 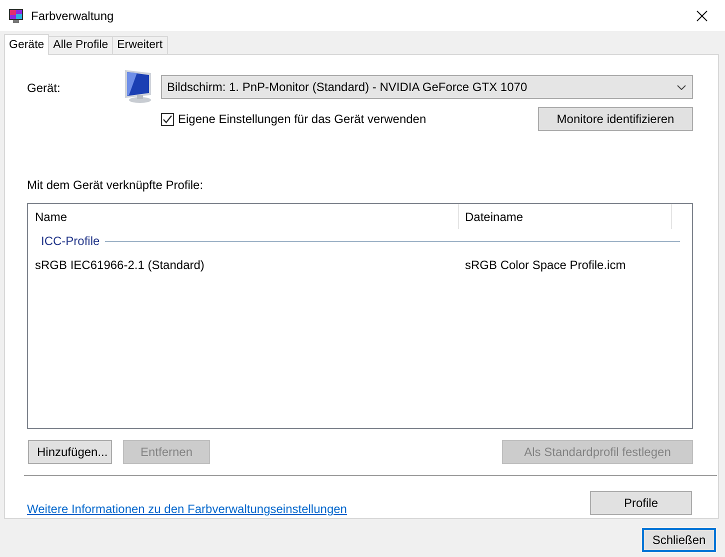 I want to click on profile-button: Profile, so click(x=641, y=503).